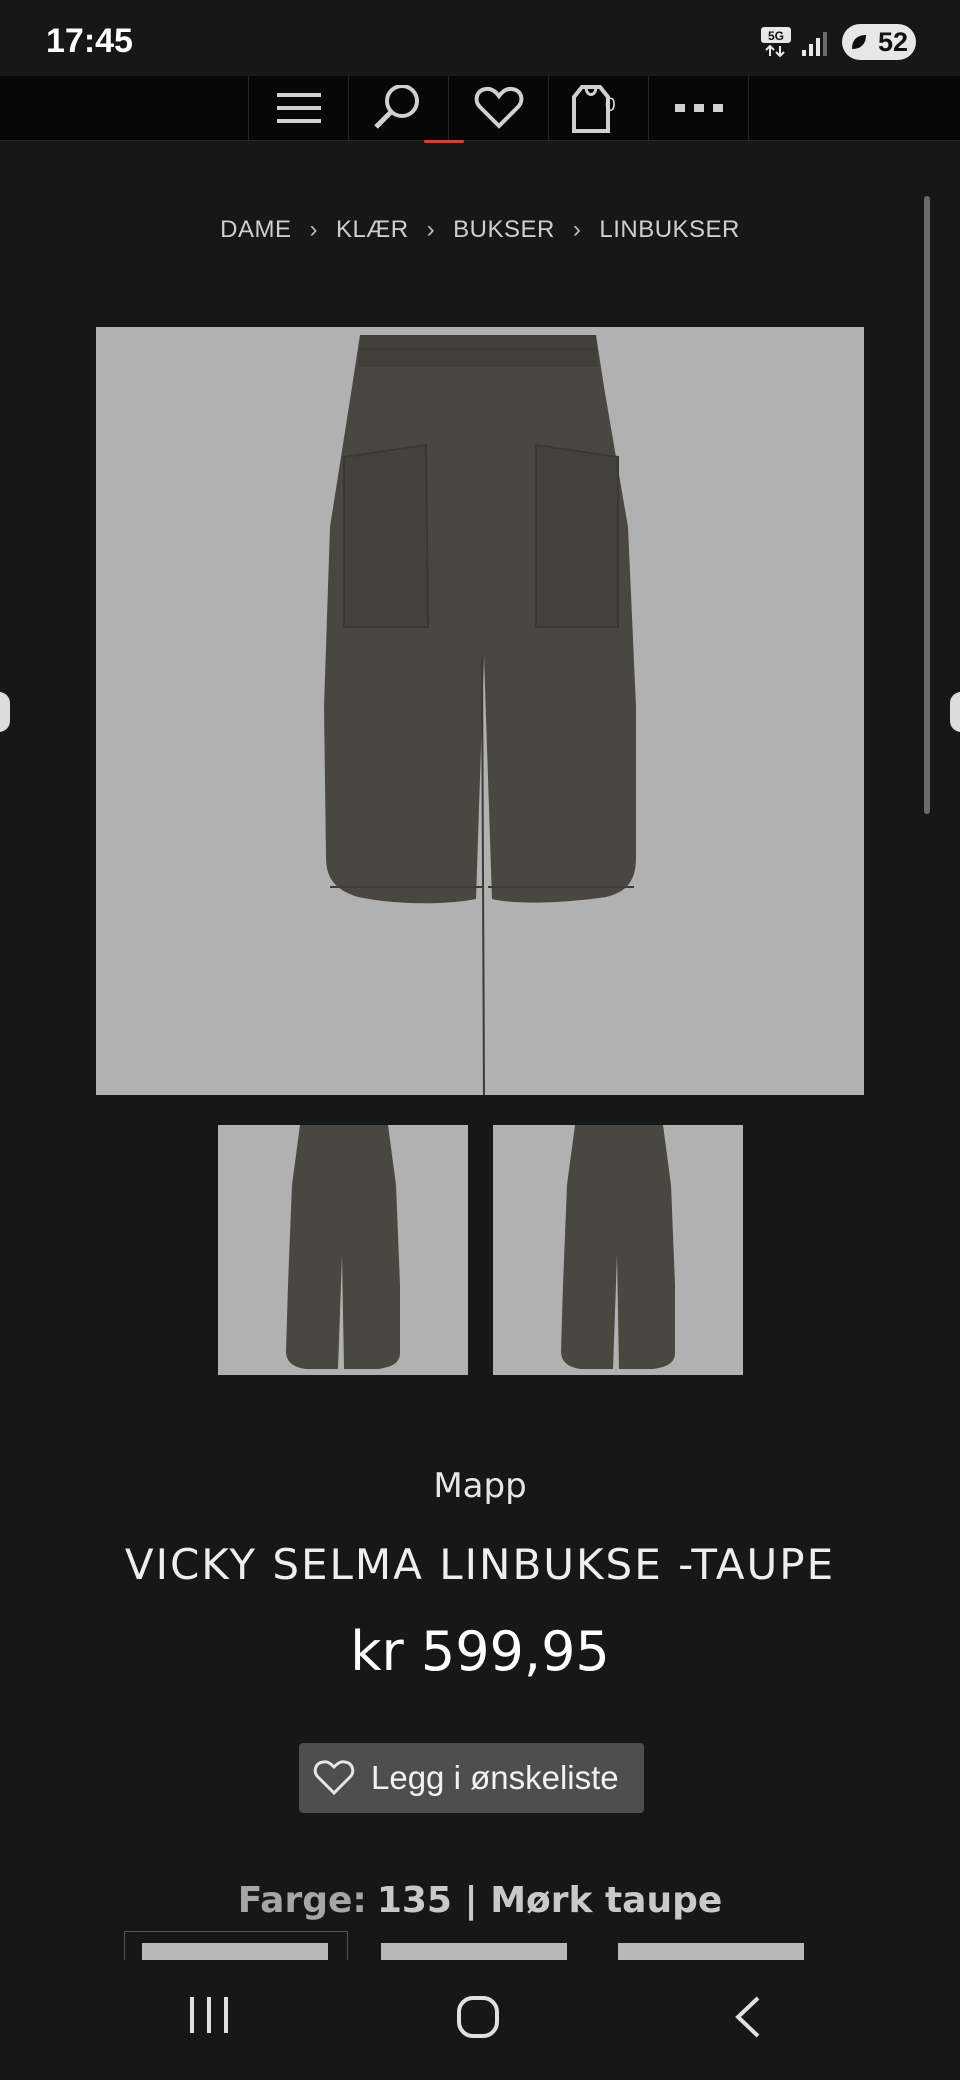  I want to click on menu-icon, so click(298, 108).